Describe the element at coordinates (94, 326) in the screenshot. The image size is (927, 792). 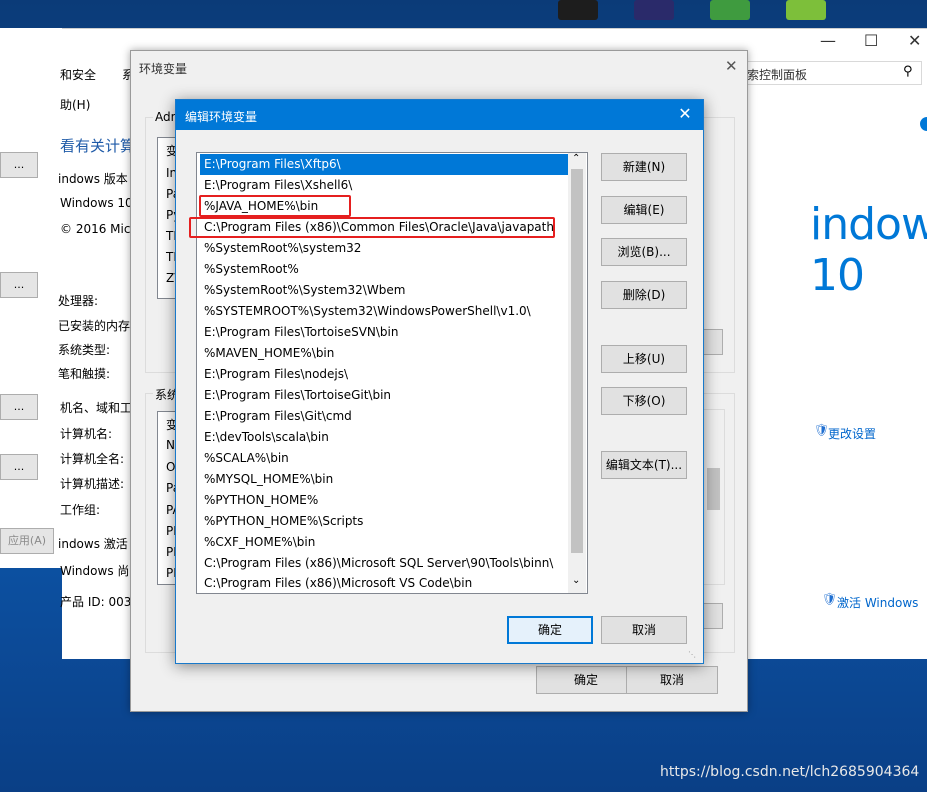
I see `memory-label: 已安装的内存` at that location.